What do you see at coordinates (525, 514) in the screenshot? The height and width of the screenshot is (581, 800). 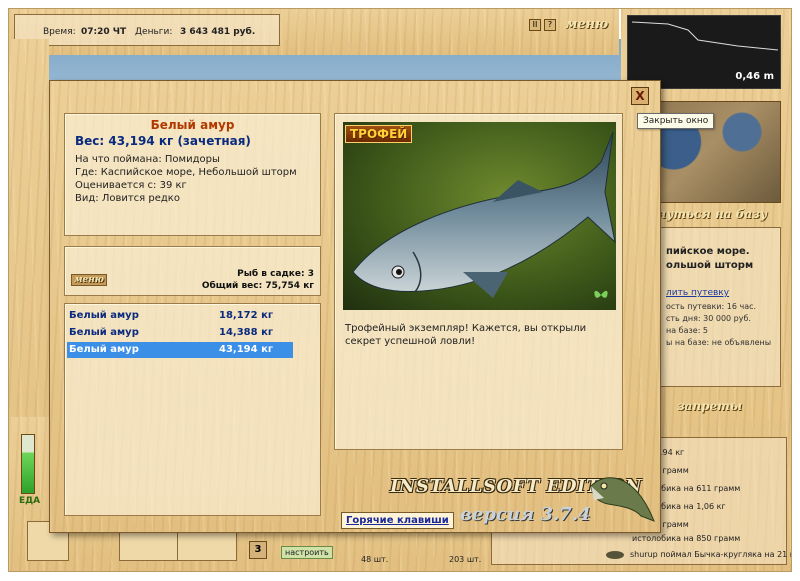 I see `version-label: версия 3.7.4` at bounding box center [525, 514].